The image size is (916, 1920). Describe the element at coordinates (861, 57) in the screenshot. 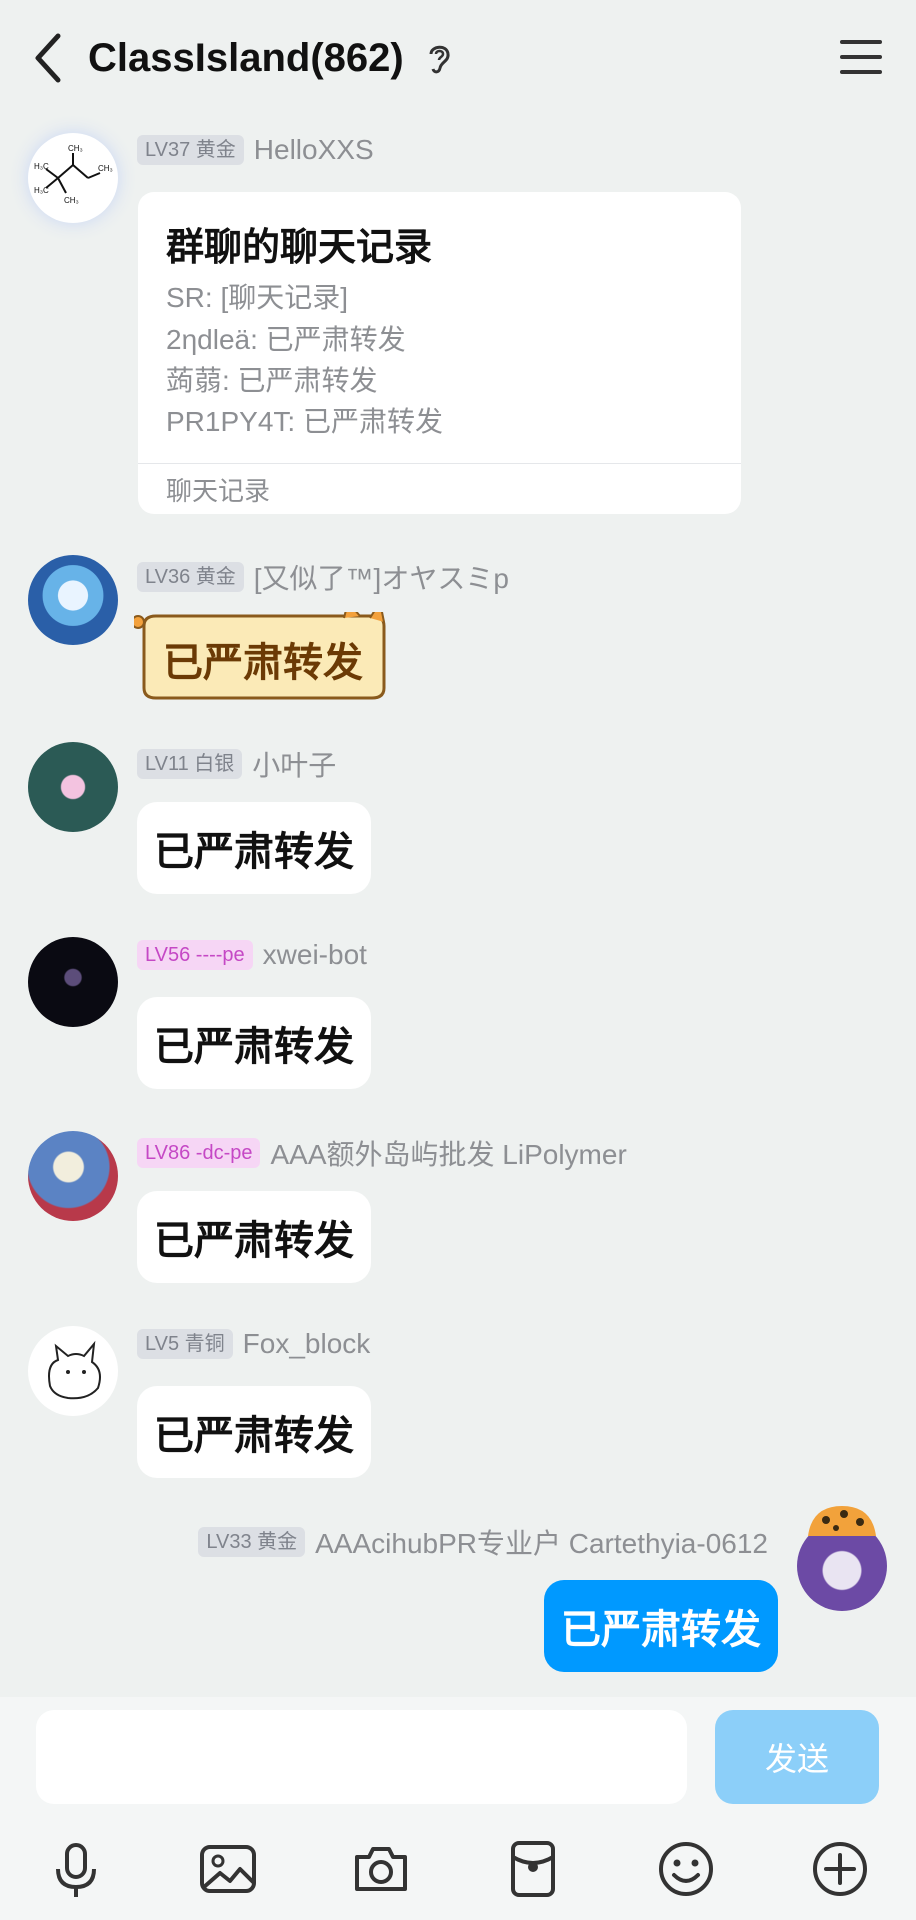

I see `menu-icon` at that location.